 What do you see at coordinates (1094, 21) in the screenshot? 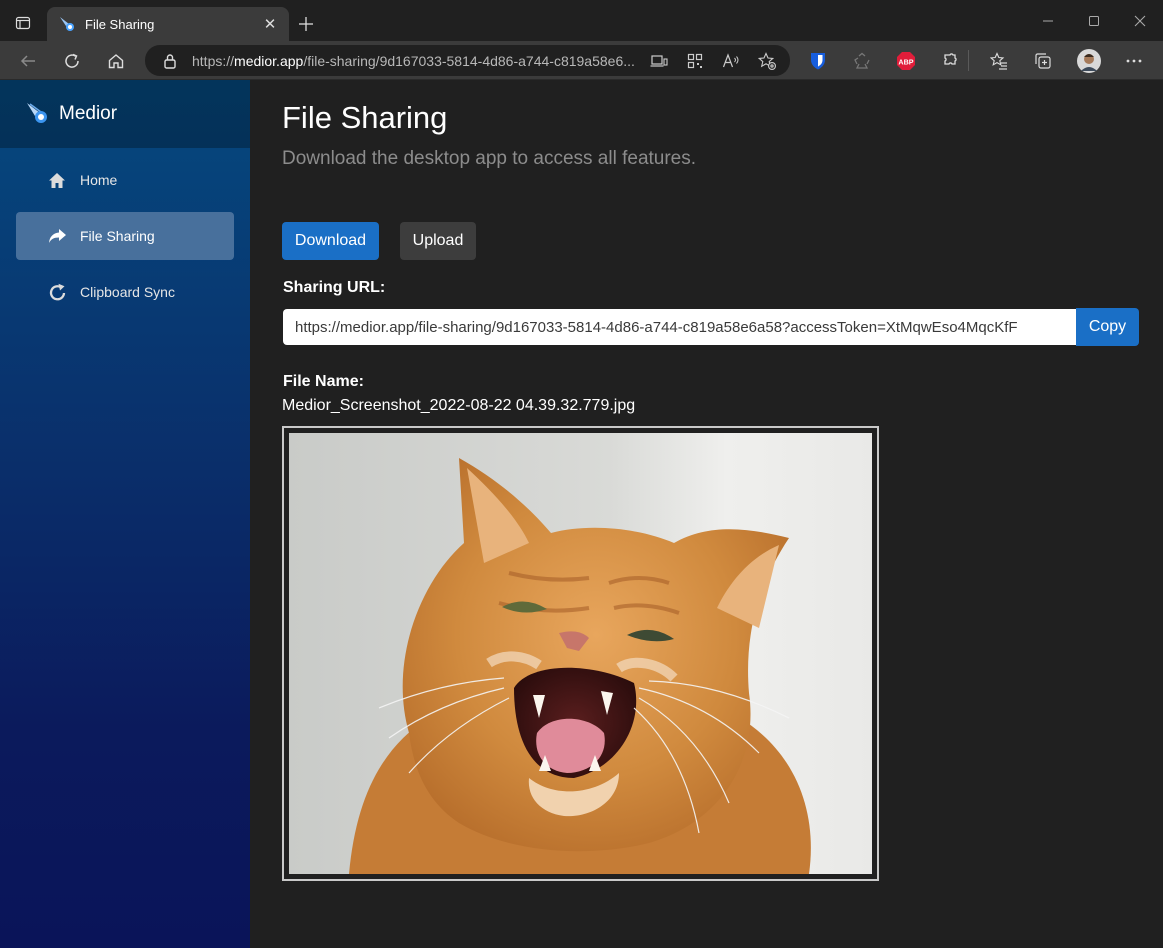
I see `maximize-icon` at bounding box center [1094, 21].